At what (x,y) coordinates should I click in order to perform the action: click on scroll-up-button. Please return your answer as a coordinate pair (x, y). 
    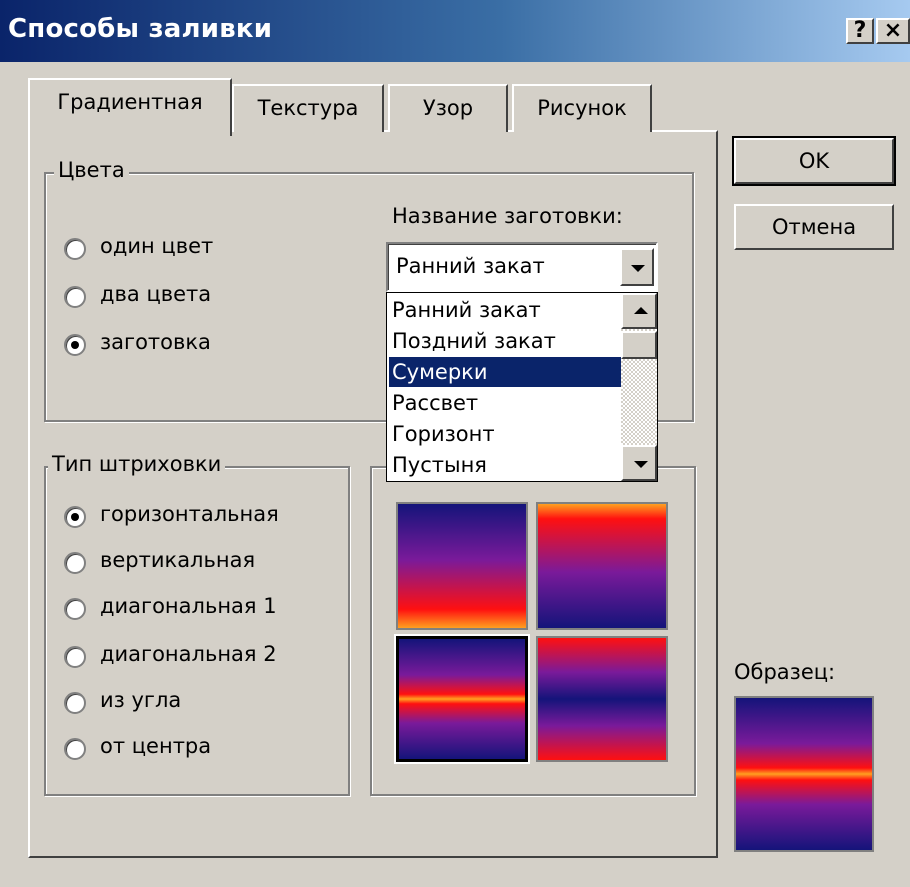
    Looking at the image, I should click on (639, 311).